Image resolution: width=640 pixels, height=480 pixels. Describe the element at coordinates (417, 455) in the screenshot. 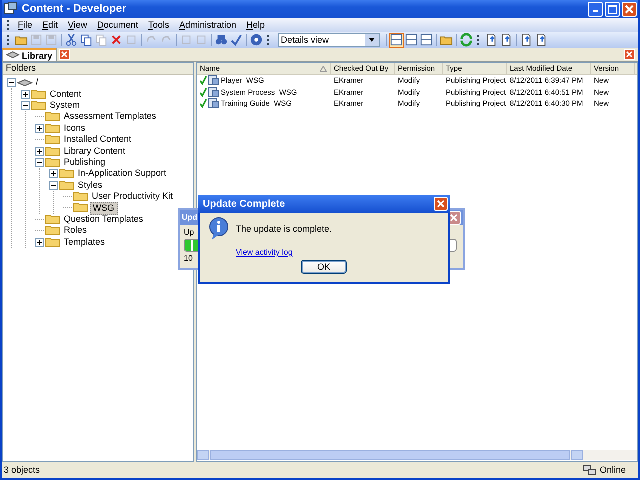

I see `horizontal-scrollbar` at that location.